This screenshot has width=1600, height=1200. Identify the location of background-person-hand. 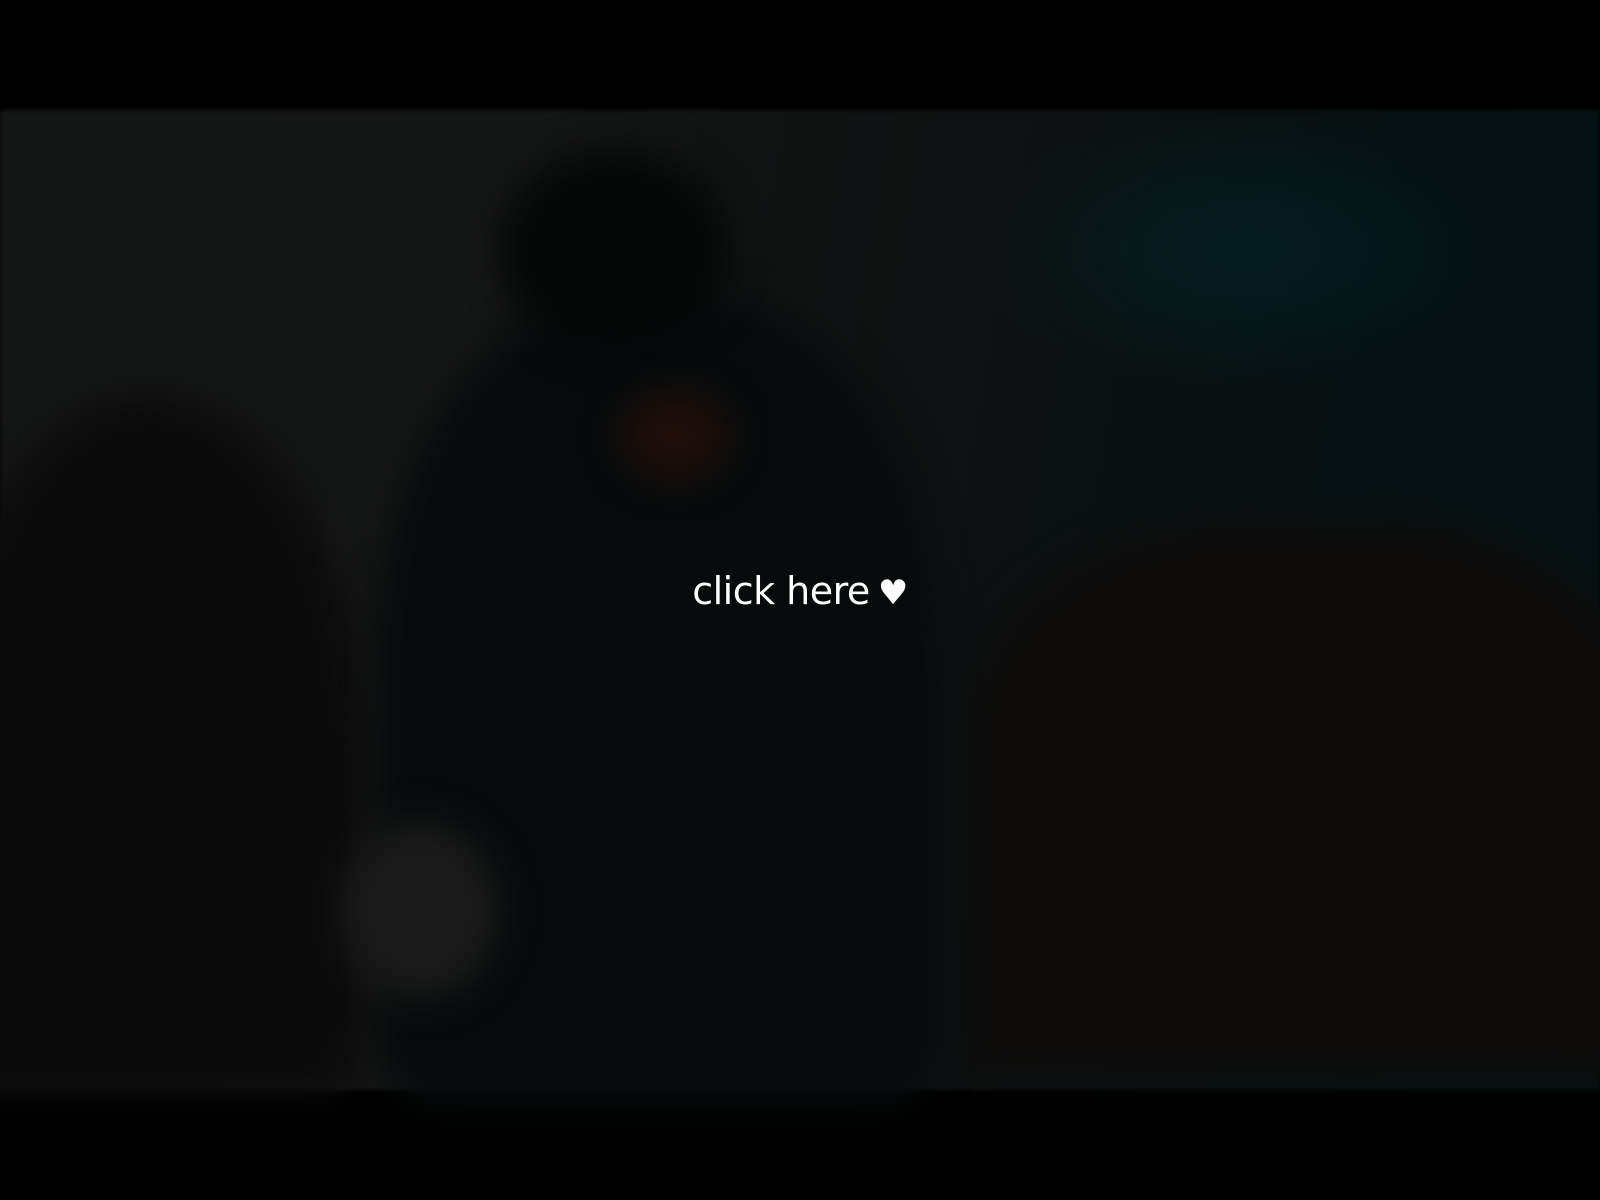
(420, 910).